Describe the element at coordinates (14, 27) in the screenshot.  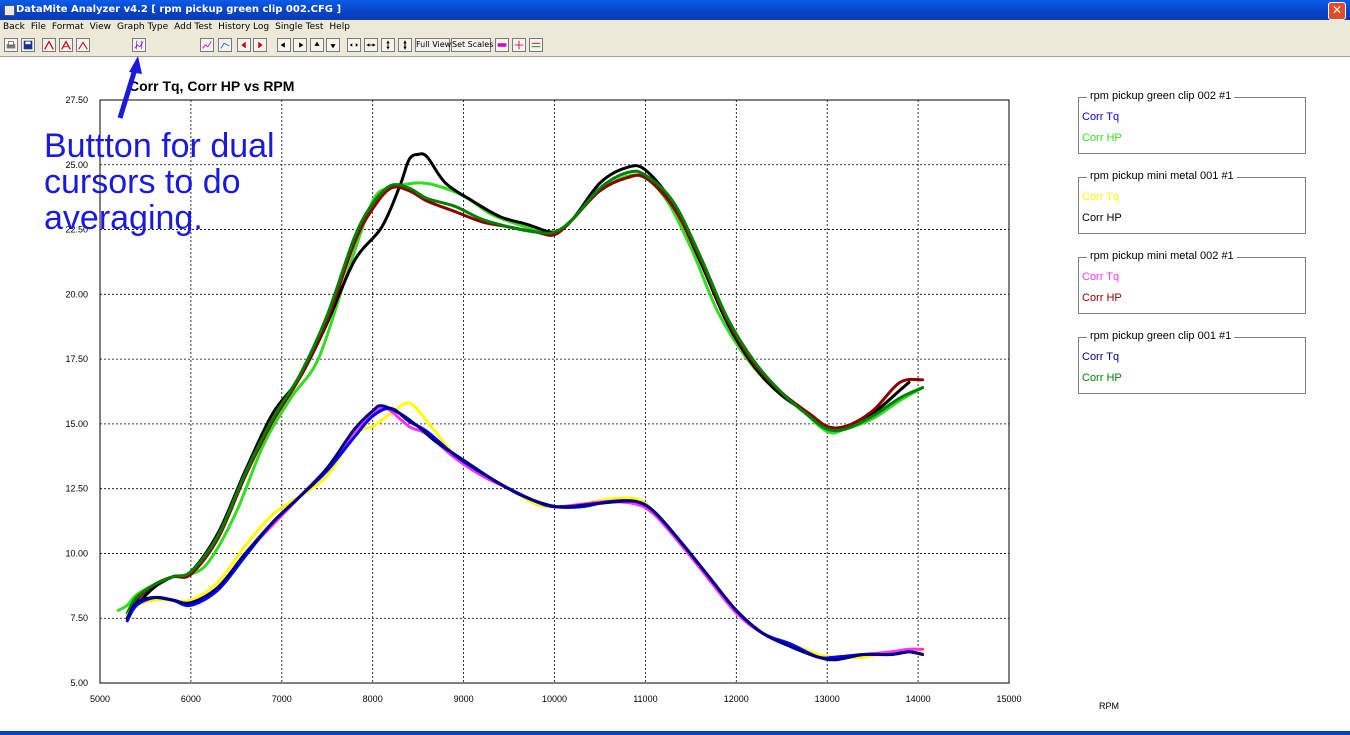
I see `menu-back: Back` at that location.